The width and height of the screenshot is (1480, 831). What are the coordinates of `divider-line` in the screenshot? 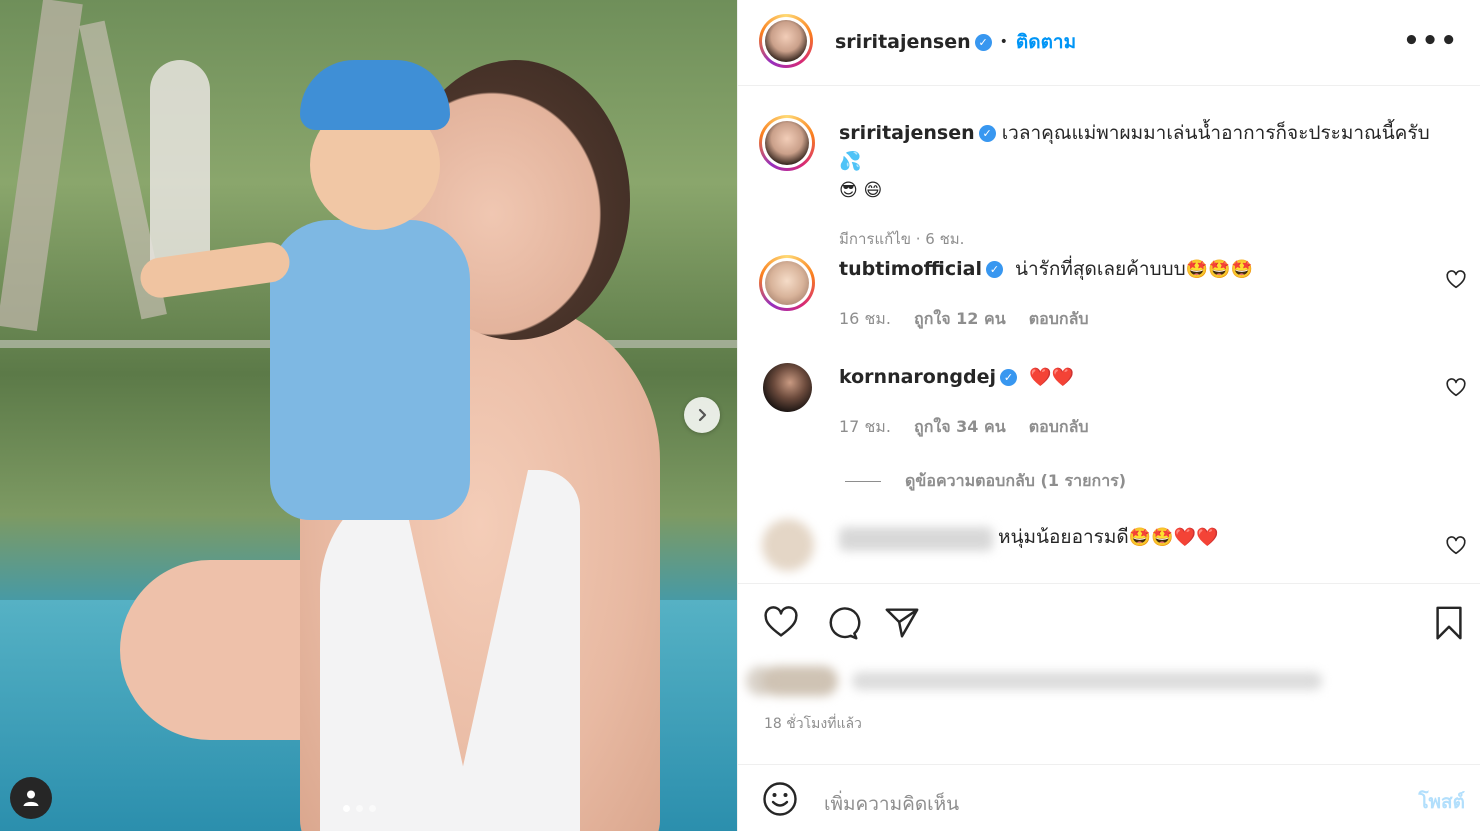 It's located at (863, 481).